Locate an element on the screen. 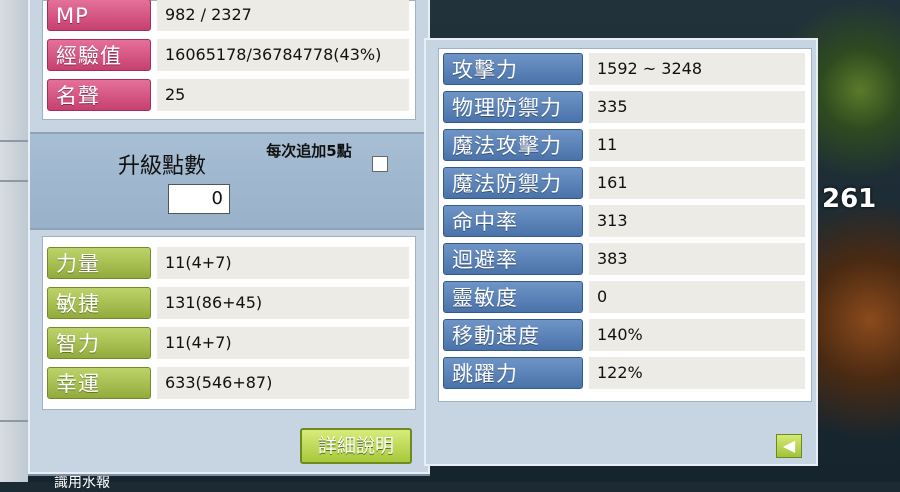 This screenshot has height=492, width=900. detail-label: 靈敏度 is located at coordinates (513, 297).